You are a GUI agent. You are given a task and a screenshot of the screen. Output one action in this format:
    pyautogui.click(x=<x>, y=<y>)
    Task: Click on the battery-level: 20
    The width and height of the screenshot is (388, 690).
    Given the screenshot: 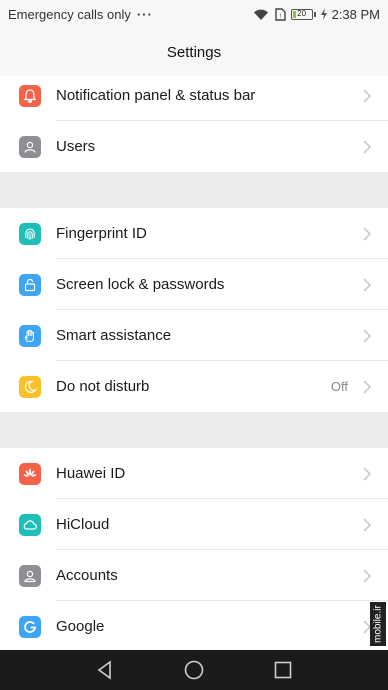 What is the action you would take?
    pyautogui.click(x=302, y=13)
    